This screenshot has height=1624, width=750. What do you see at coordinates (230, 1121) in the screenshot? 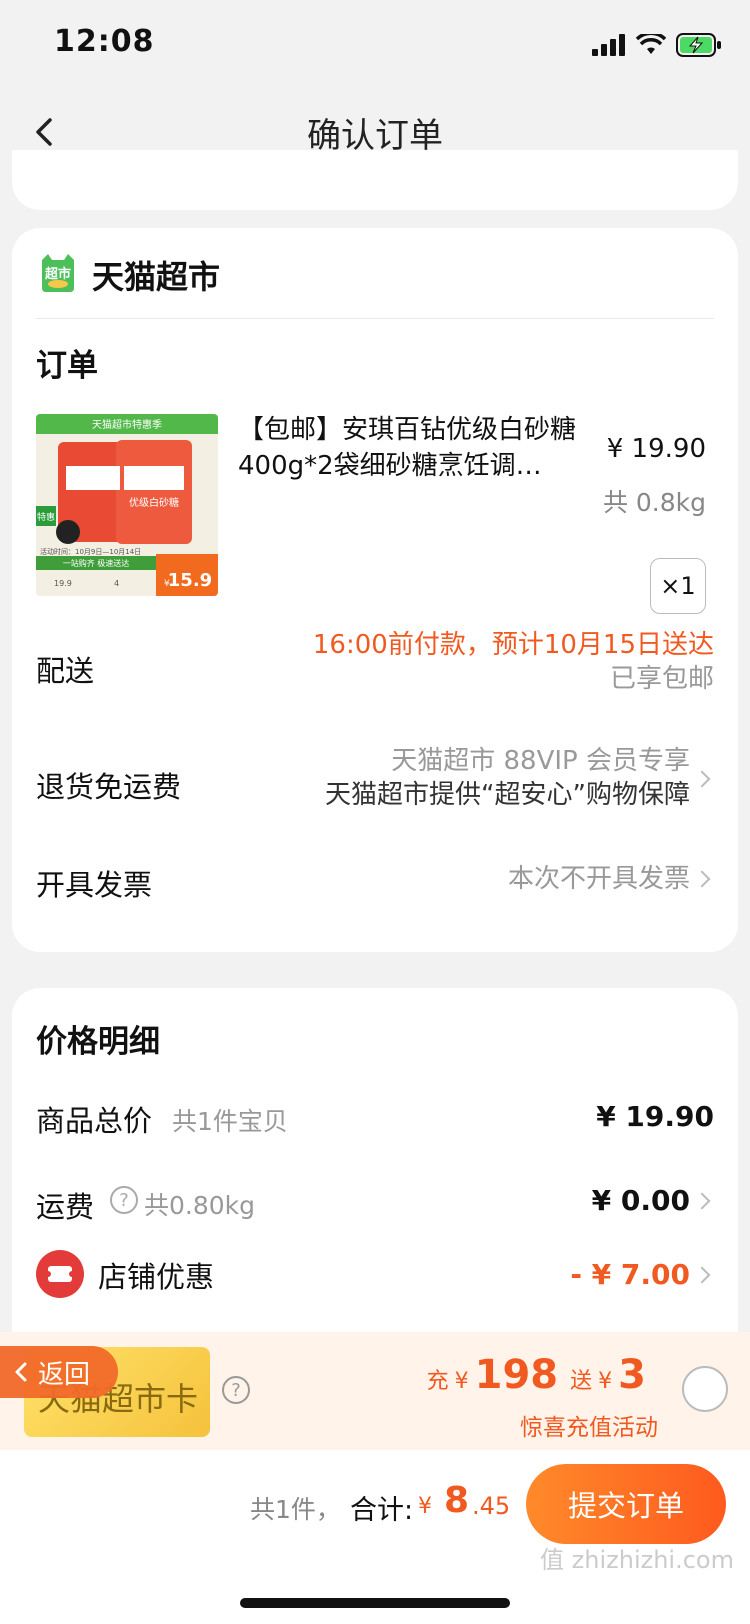
I see `goods-count-note: 共1件宝贝` at bounding box center [230, 1121].